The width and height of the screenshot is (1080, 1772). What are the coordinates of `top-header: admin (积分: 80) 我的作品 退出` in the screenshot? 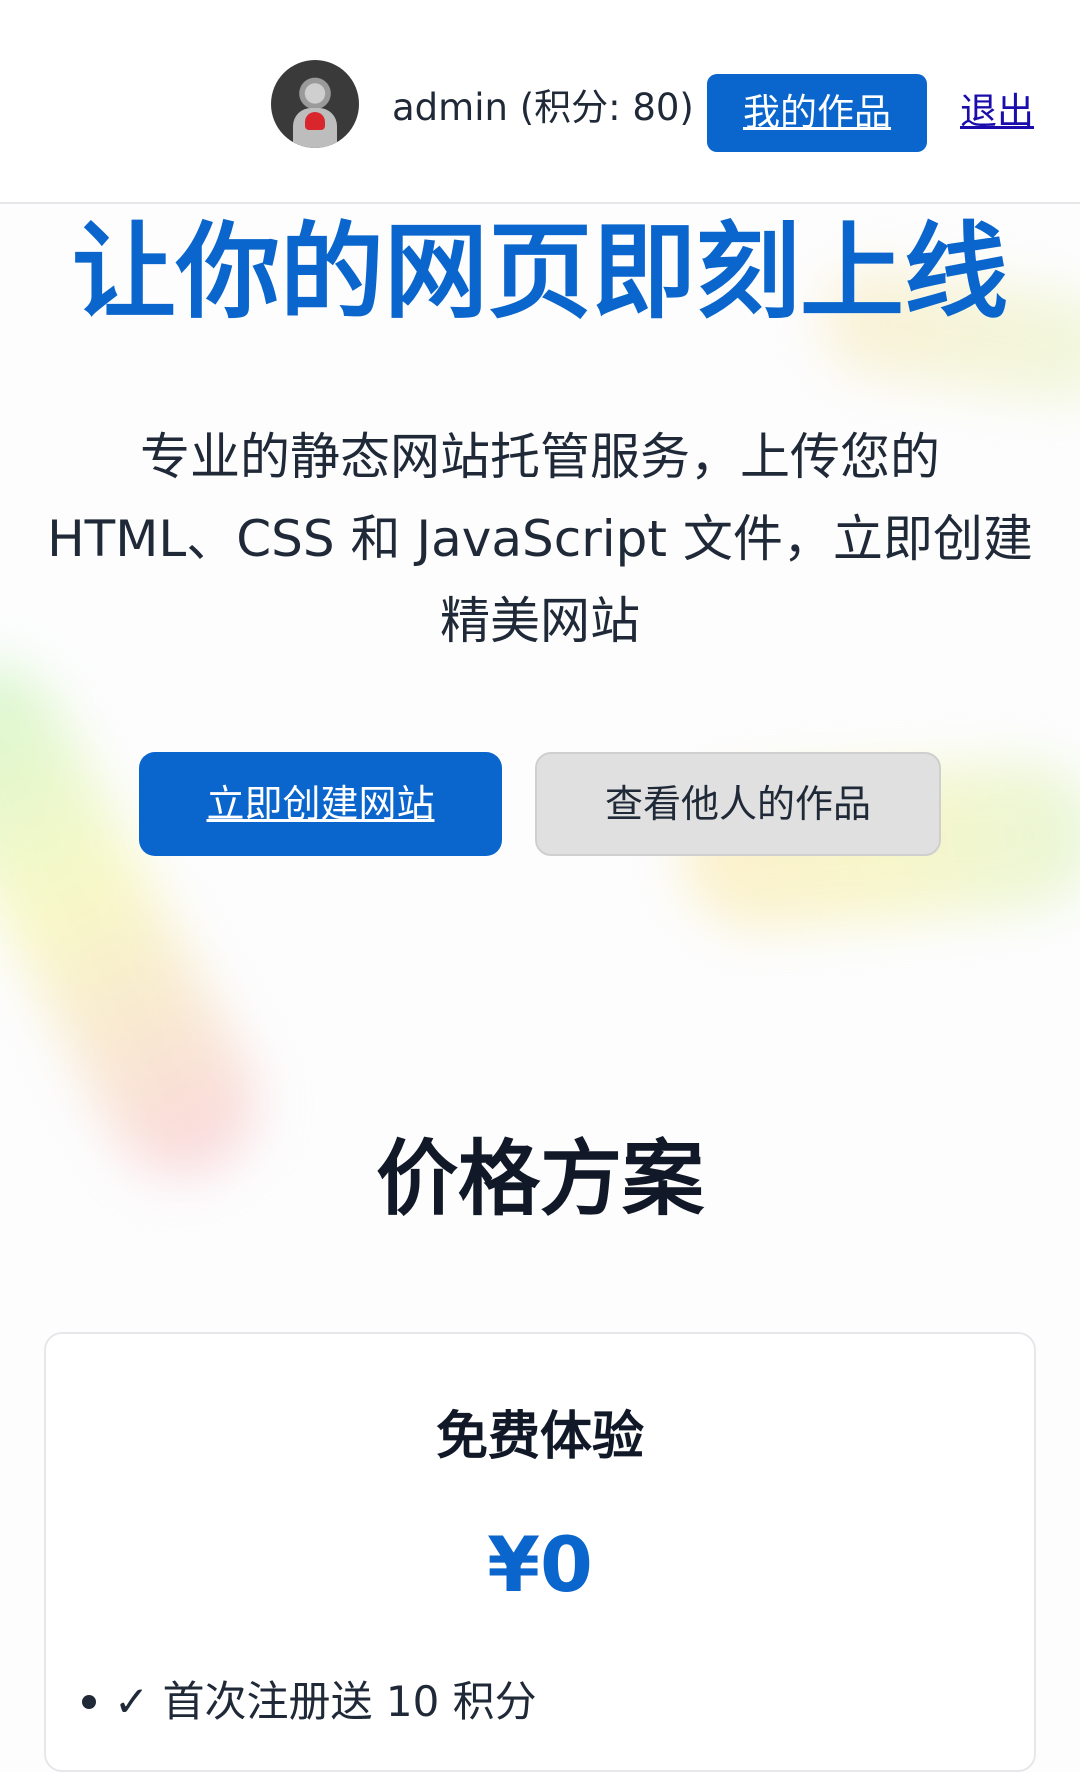 It's located at (540, 102).